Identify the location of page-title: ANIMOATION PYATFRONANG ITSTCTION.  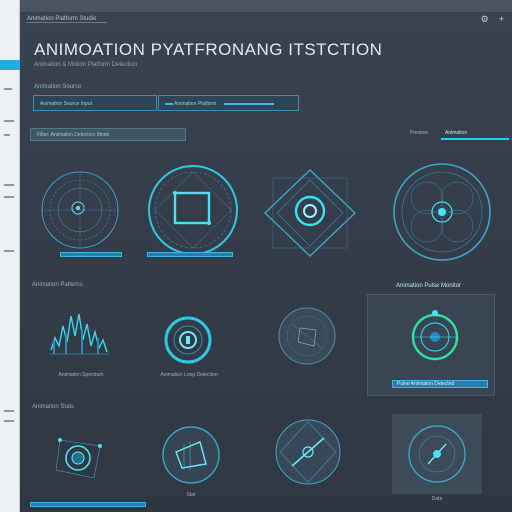
(208, 49).